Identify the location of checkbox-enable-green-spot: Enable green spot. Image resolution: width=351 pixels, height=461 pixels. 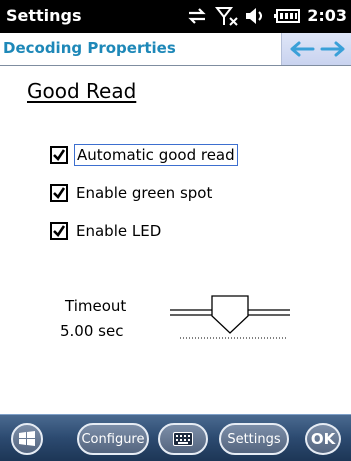
(132, 193).